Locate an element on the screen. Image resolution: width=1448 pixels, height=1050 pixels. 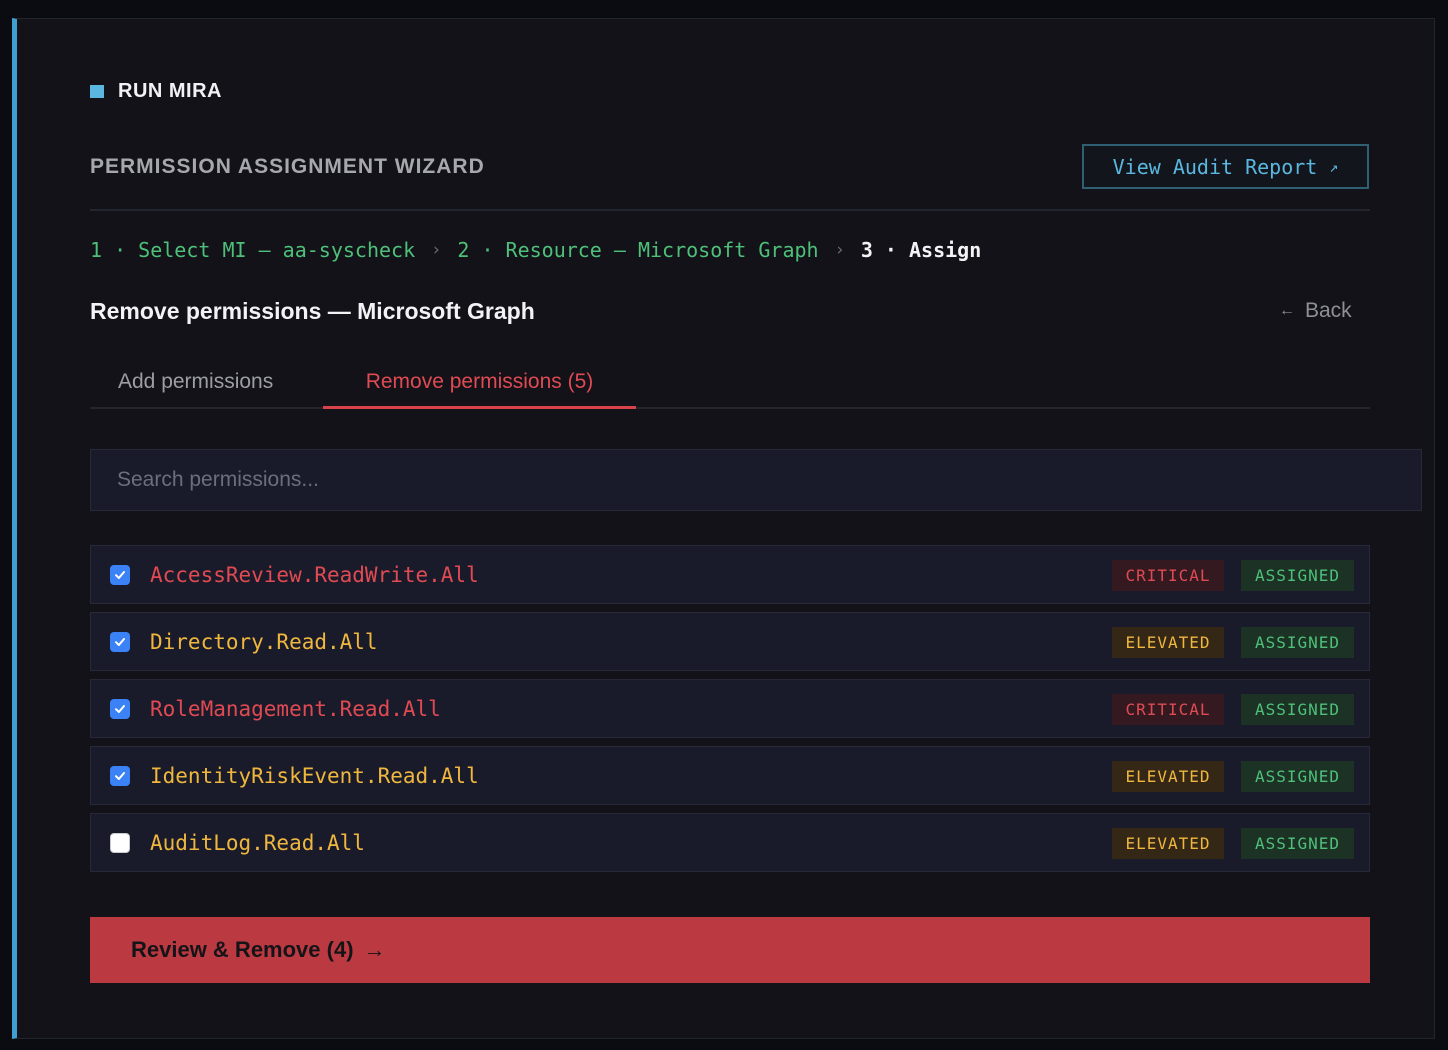
breadcrumb-step-resource: 2 · Resource — Microsoft Graph is located at coordinates (637, 250).